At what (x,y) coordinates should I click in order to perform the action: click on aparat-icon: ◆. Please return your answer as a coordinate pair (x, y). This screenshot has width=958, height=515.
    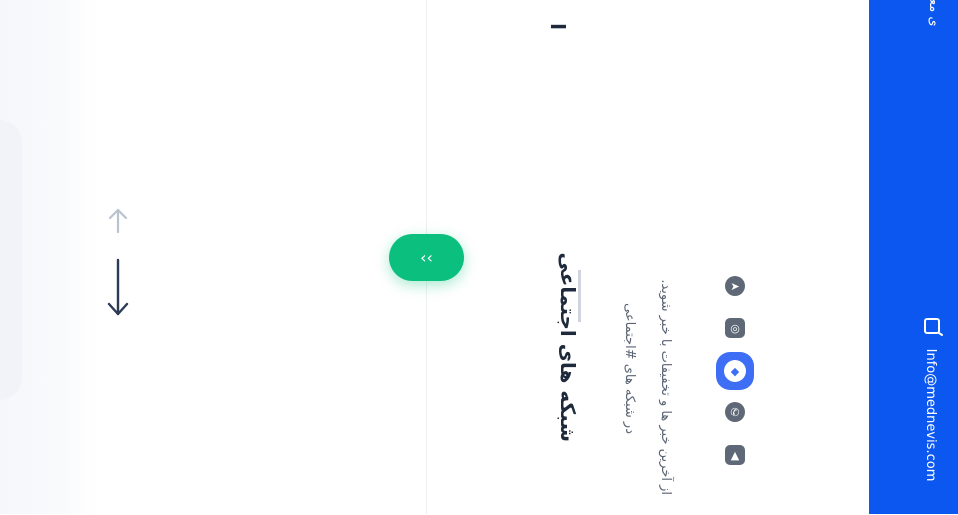
    Looking at the image, I should click on (735, 371).